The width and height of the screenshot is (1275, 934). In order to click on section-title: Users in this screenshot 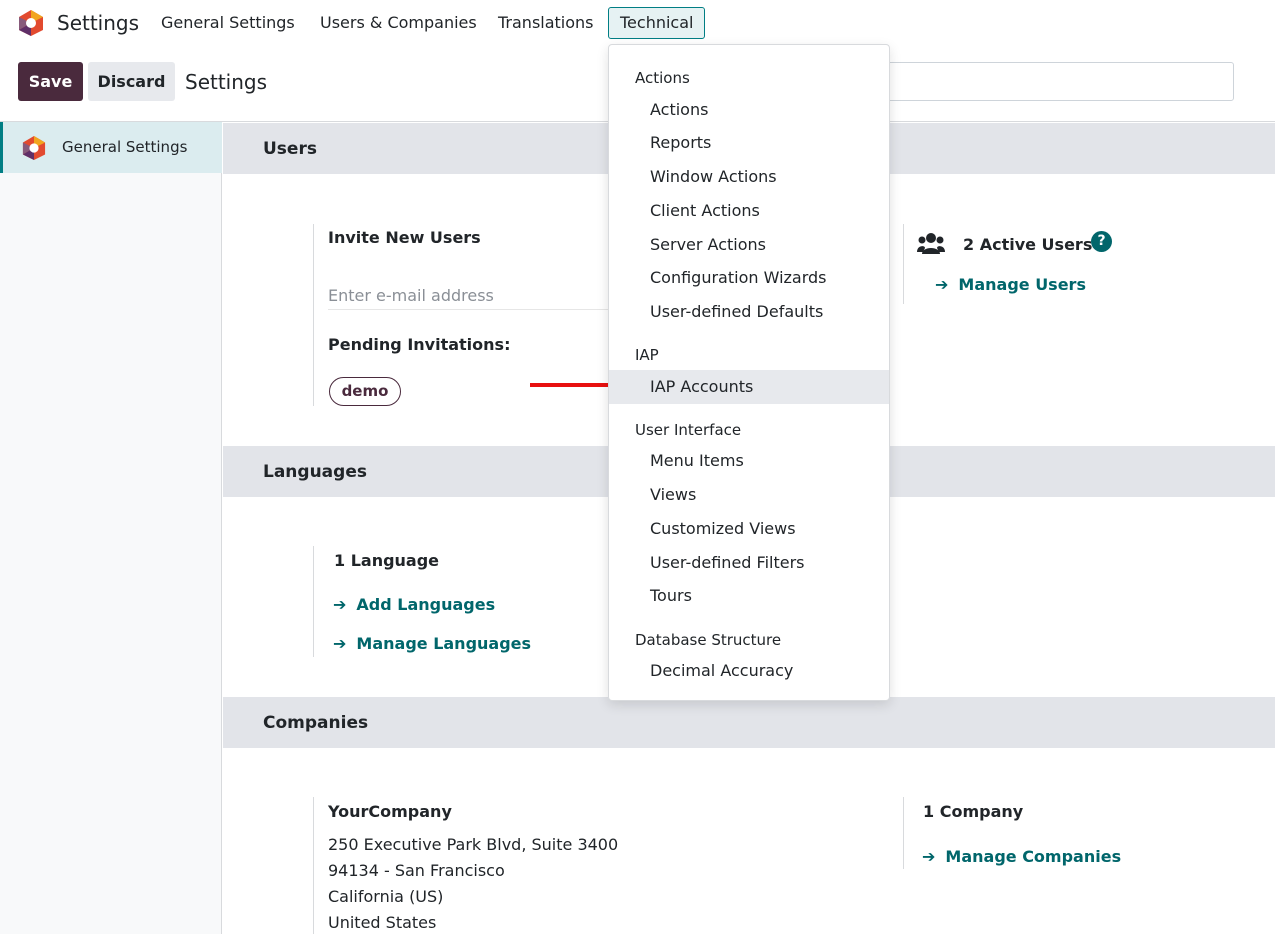, I will do `click(290, 149)`.